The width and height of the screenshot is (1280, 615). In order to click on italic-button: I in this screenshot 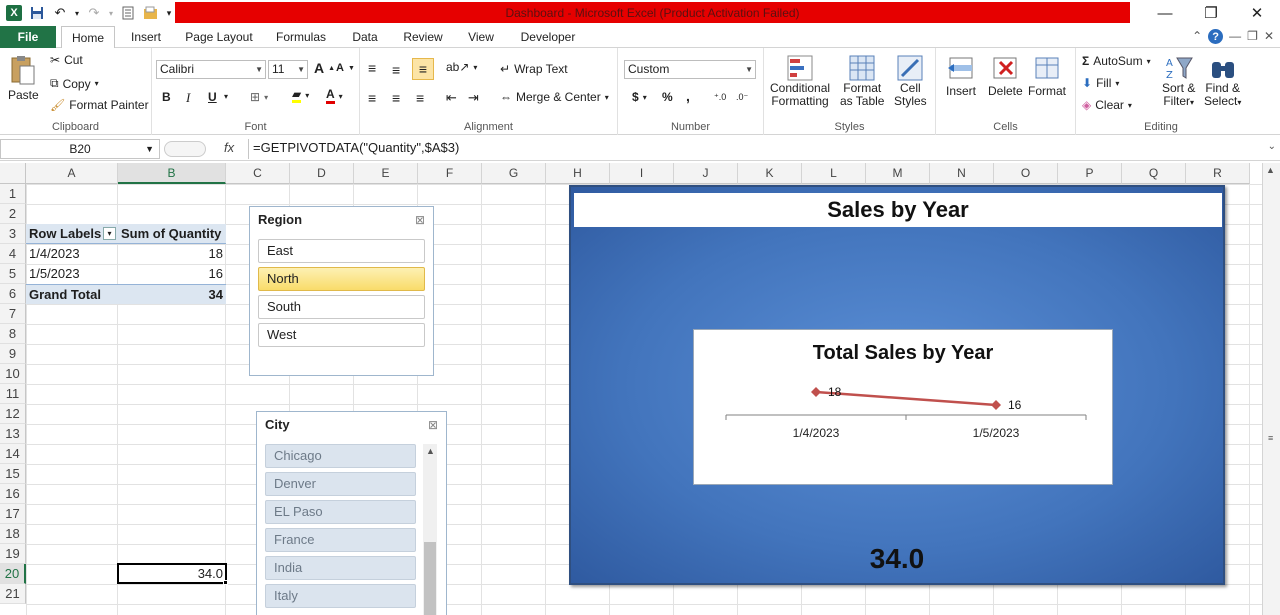, I will do `click(188, 98)`.